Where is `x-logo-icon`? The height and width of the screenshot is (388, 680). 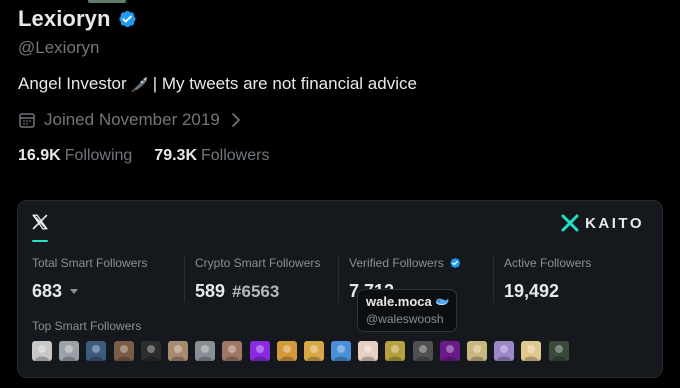
x-logo-icon is located at coordinates (40, 222).